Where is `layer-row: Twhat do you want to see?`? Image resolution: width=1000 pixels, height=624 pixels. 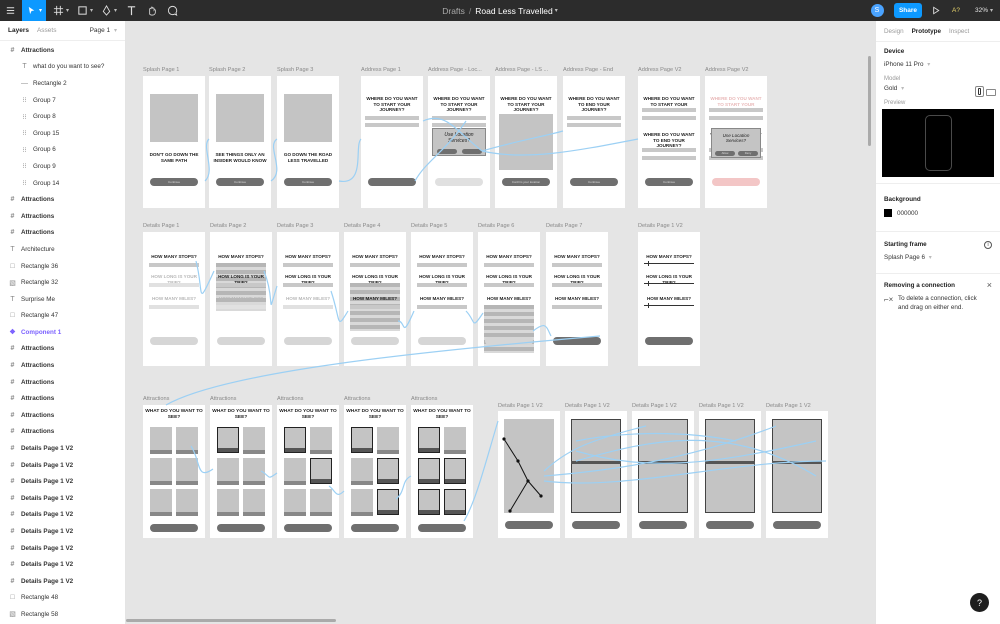 layer-row: Twhat do you want to see? is located at coordinates (62, 67).